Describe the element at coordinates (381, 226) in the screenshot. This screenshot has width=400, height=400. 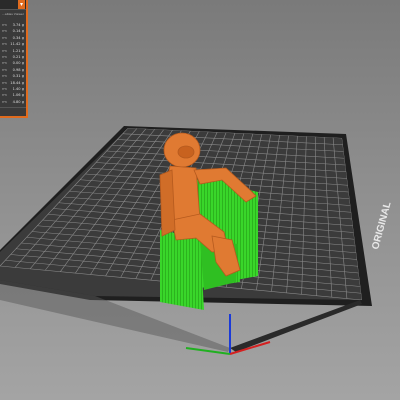
I see `bed-label: ORIGINAL` at that location.